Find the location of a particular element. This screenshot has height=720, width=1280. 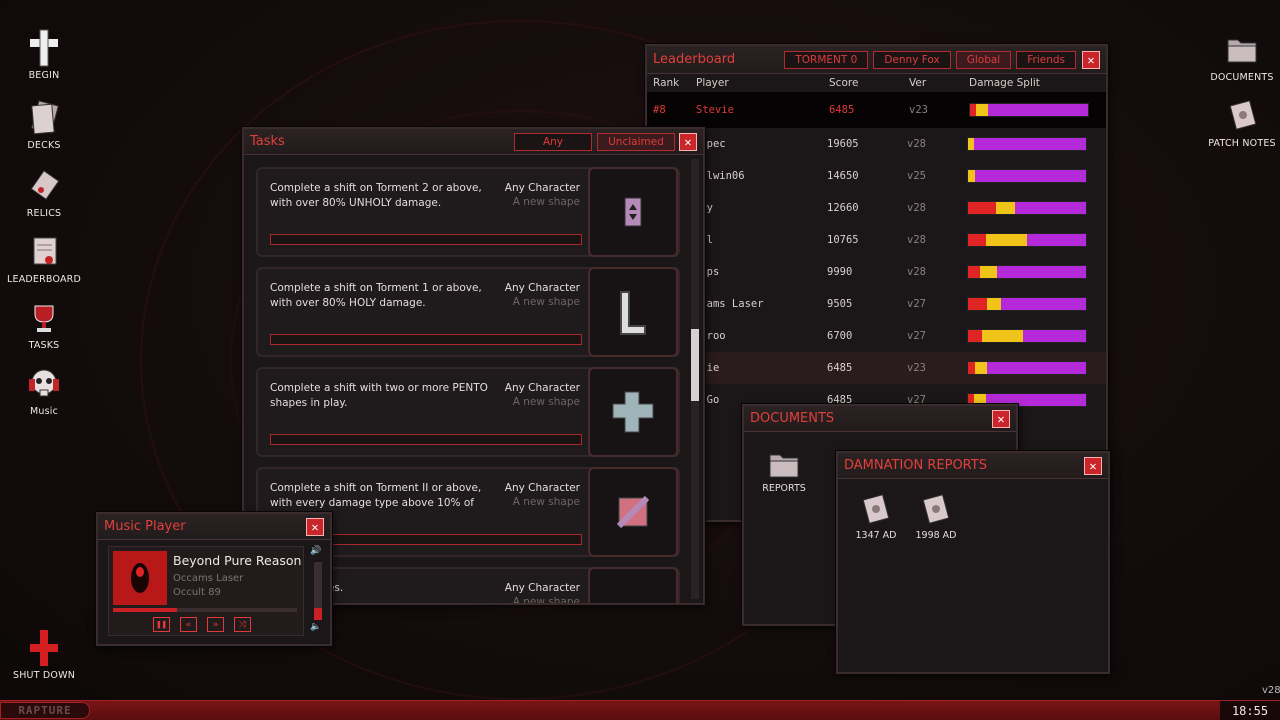

damnation-reports-window: DAMNATION REPORTS ✕ 1347 AD 1998 AD is located at coordinates (973, 562).